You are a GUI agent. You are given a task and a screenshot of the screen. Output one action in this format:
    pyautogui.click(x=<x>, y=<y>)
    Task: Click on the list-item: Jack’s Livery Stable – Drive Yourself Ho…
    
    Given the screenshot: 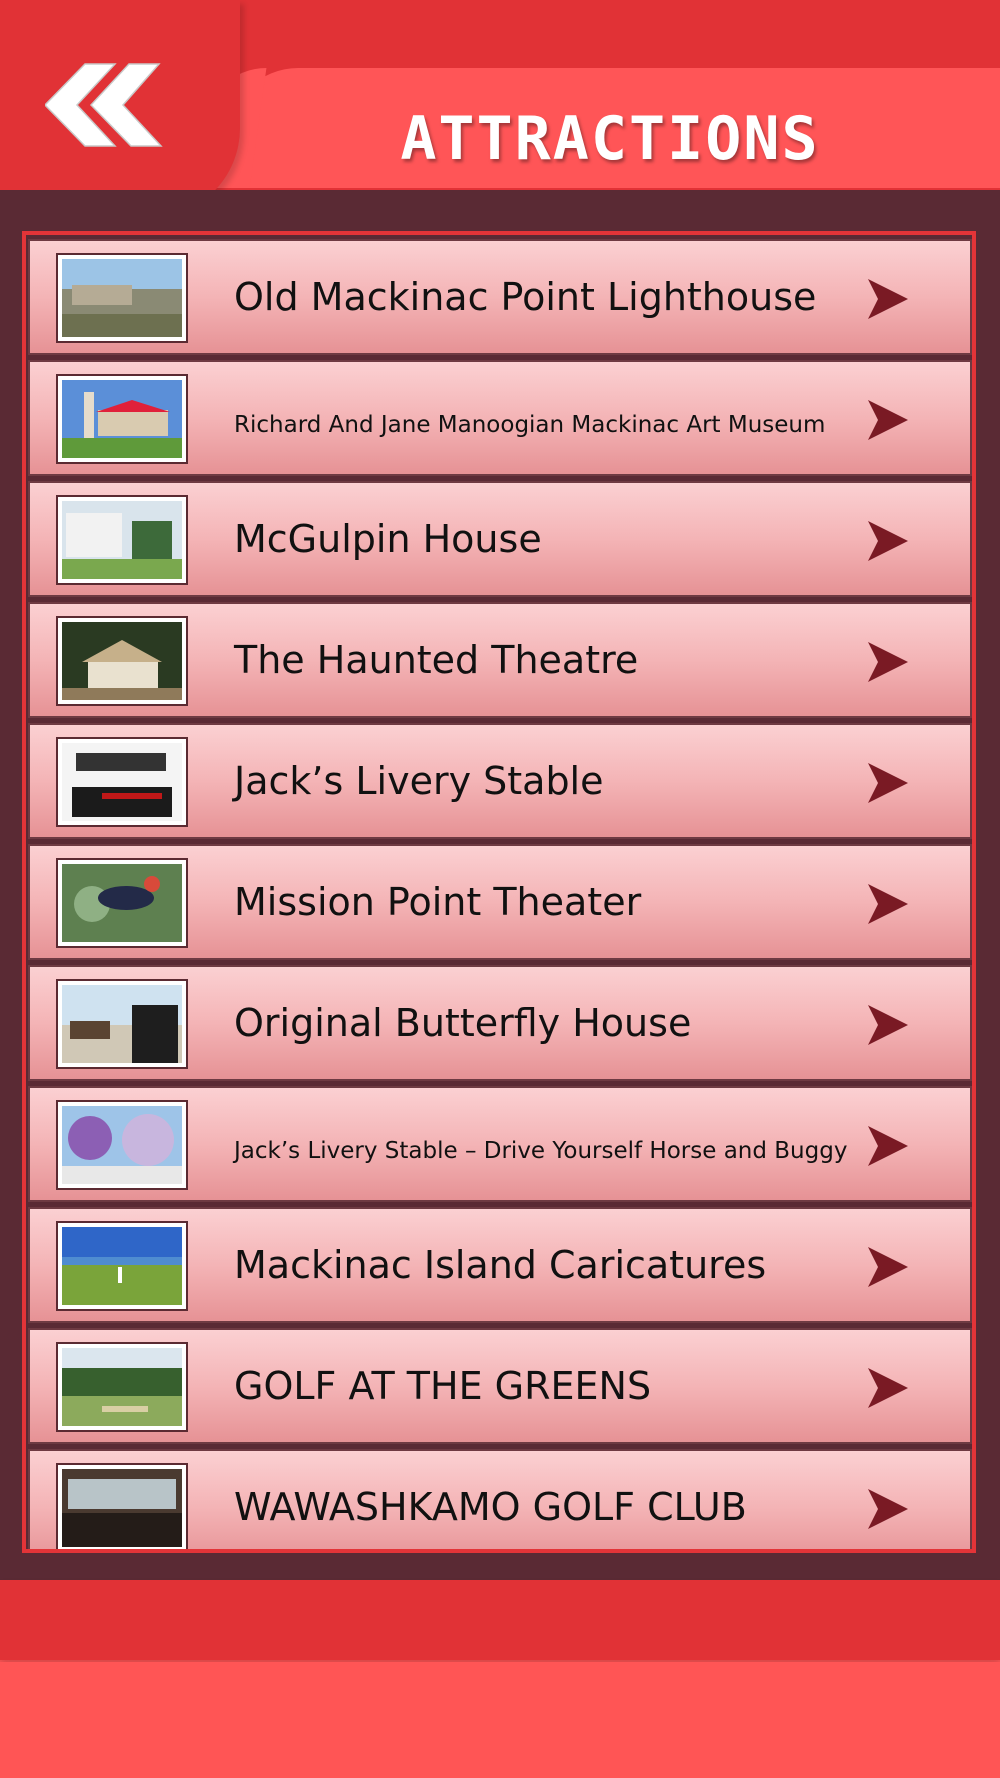 What is the action you would take?
    pyautogui.click(x=500, y=1144)
    